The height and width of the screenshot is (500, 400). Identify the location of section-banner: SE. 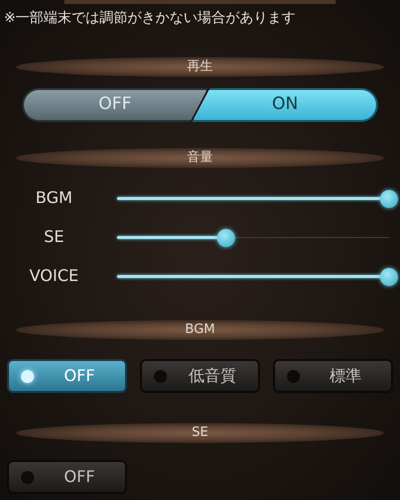
(200, 433).